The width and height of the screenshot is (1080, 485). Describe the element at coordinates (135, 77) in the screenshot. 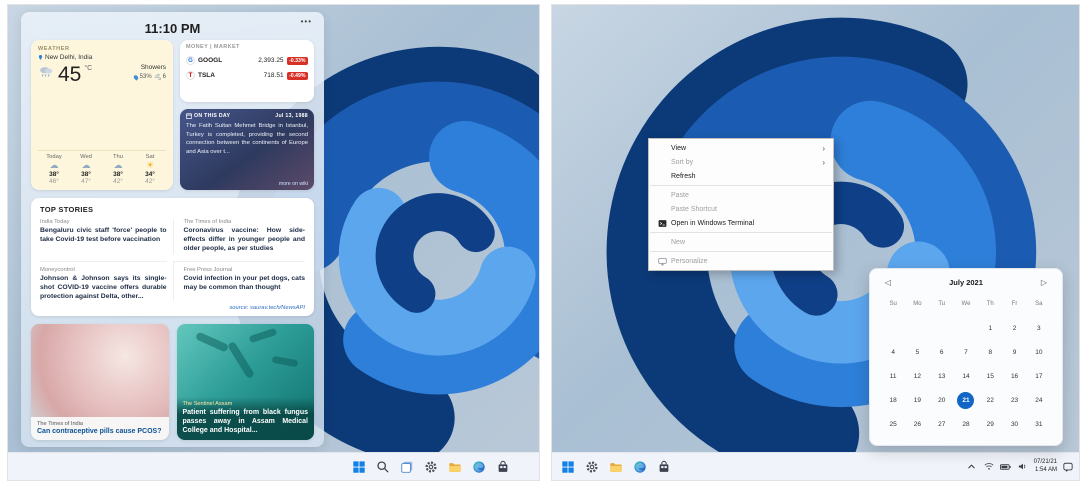

I see `humidity-droplet-icon` at that location.